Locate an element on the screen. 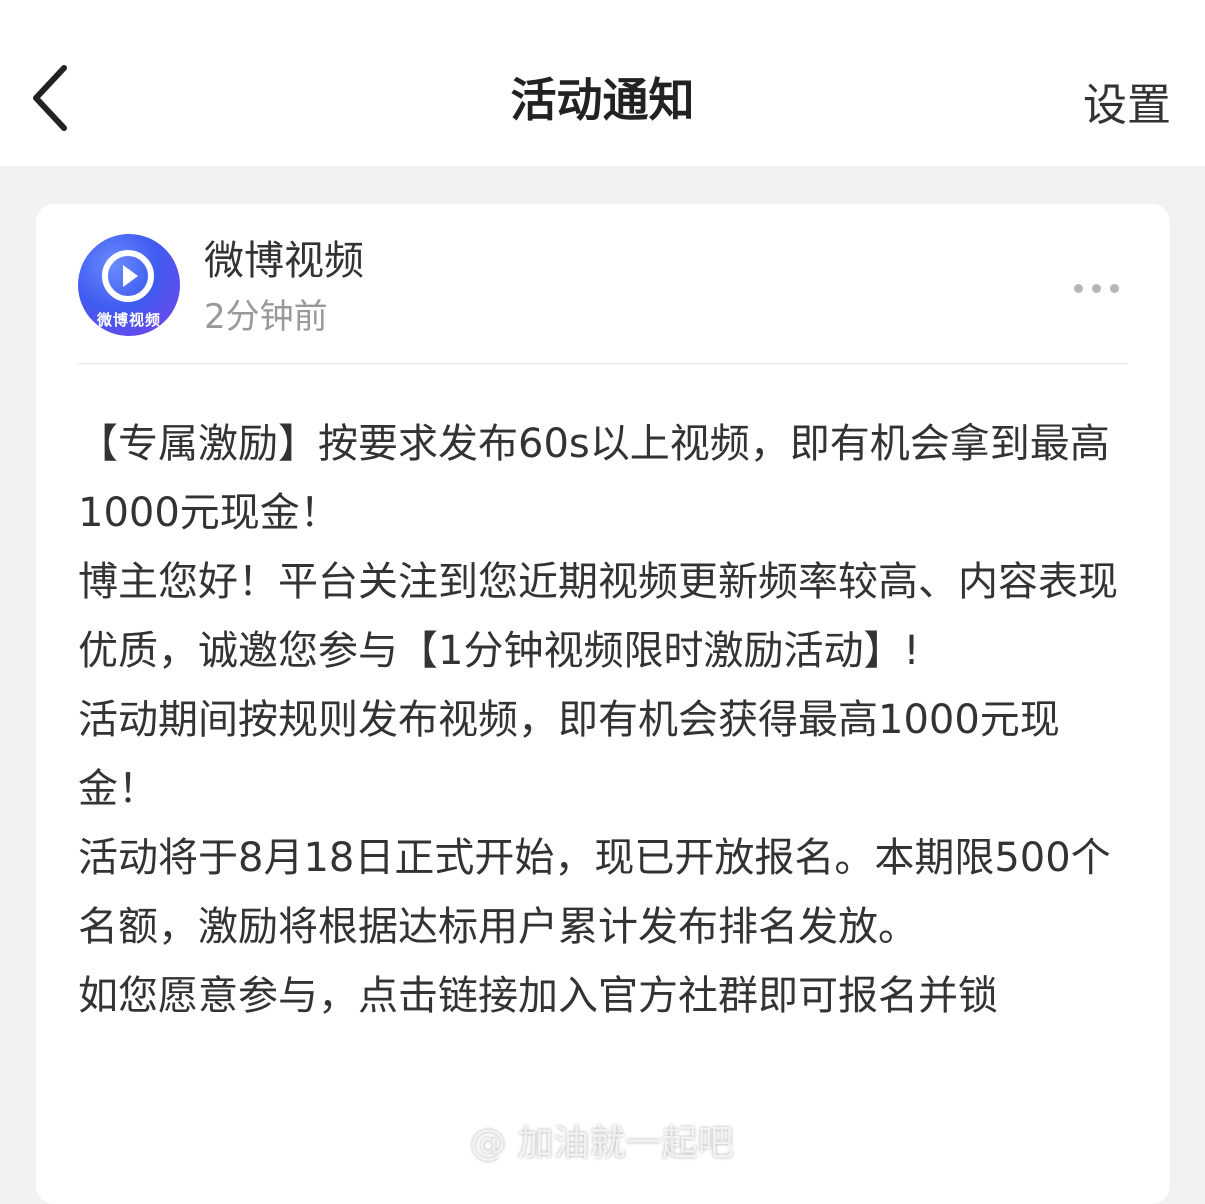 The image size is (1205, 1204). message-paragraph: 活动期间按规则发布视频，即有机会获得最高1000元现金！ is located at coordinates (569, 754).